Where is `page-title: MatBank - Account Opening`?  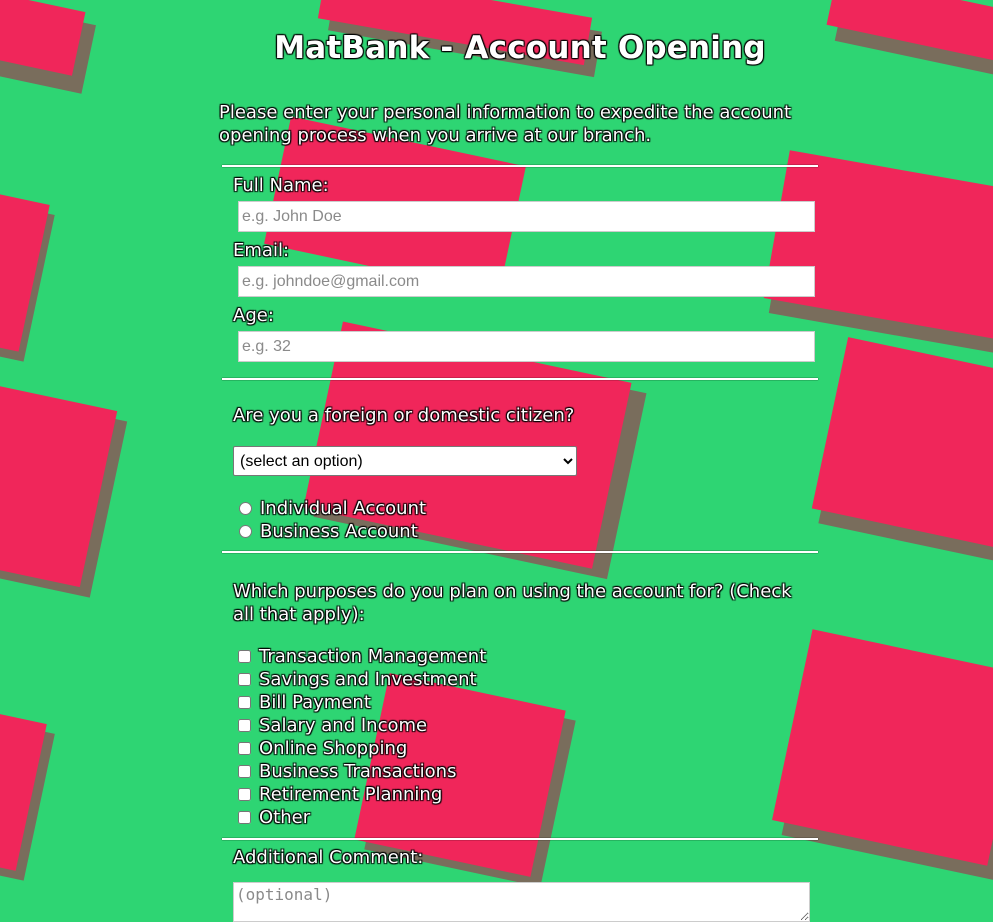
page-title: MatBank - Account Opening is located at coordinates (520, 48).